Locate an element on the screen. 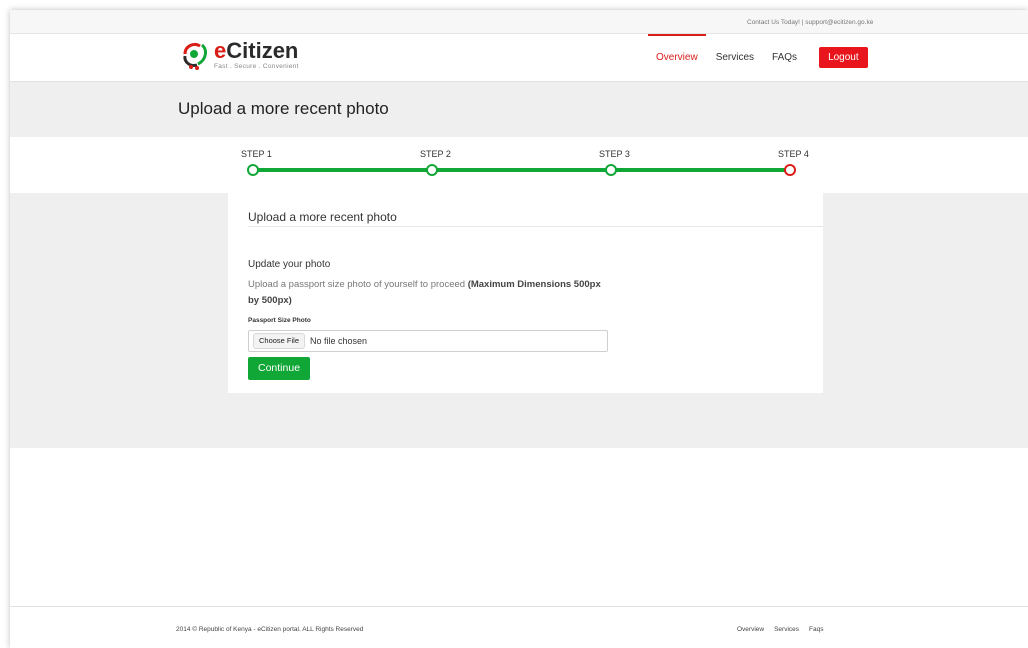 This screenshot has height=648, width=1028. progress-track is located at coordinates (522, 170).